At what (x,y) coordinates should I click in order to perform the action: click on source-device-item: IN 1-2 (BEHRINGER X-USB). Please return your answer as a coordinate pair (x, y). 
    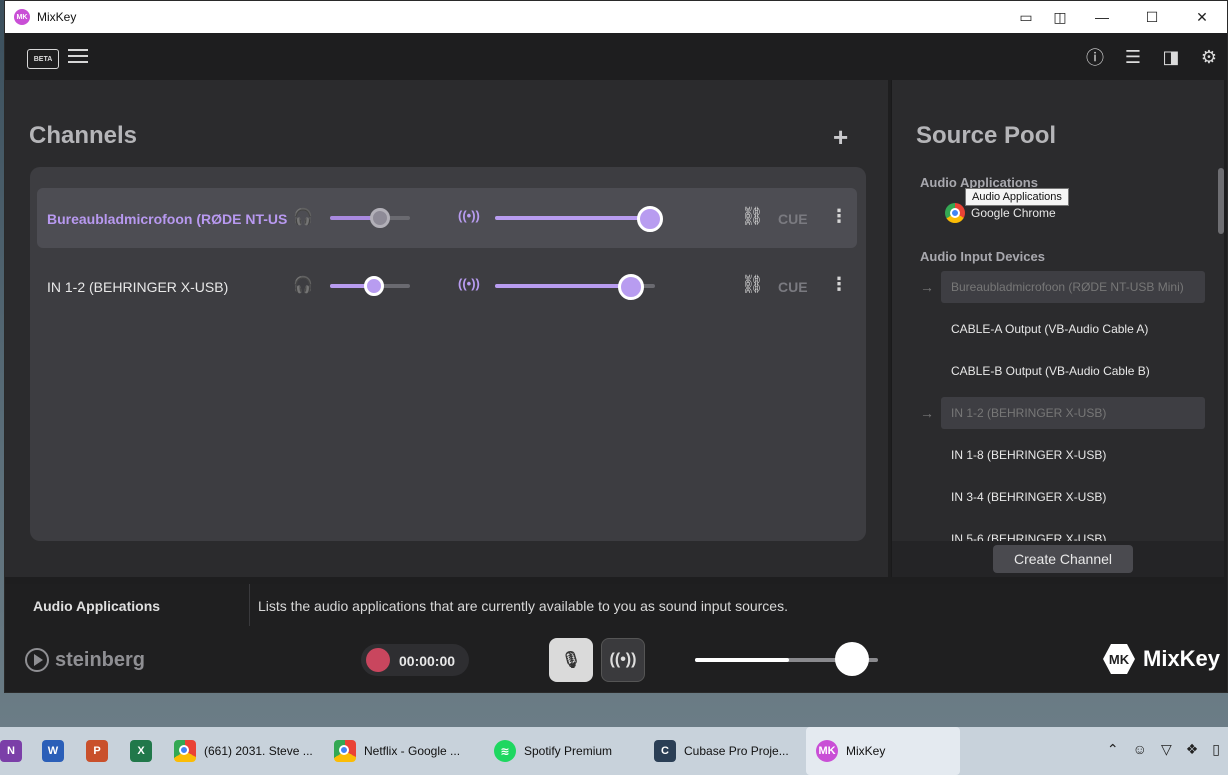
    Looking at the image, I should click on (1073, 413).